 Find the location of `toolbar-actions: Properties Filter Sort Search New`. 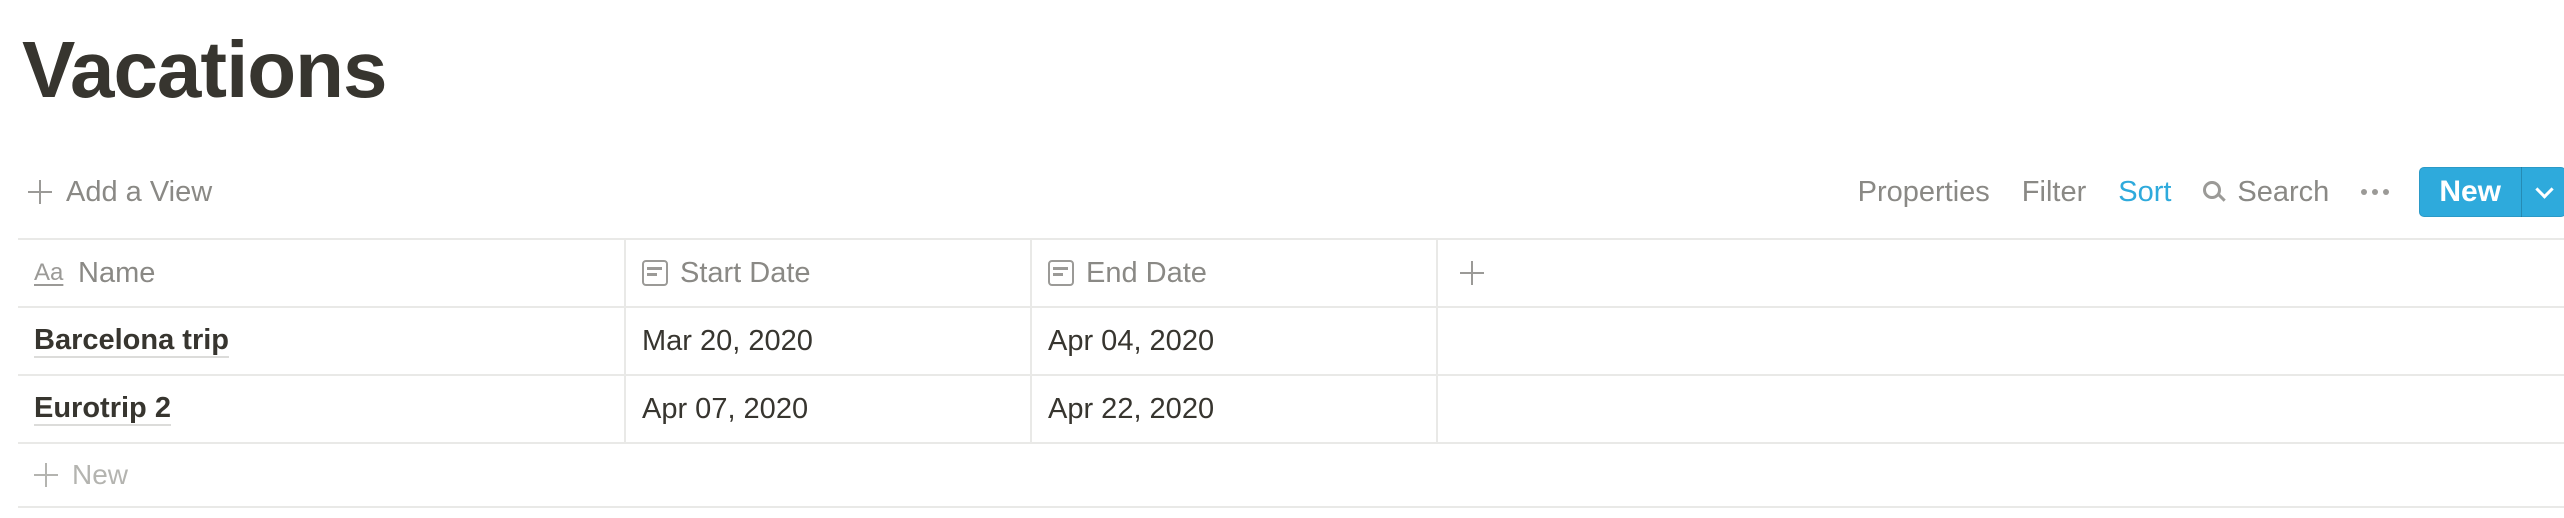

toolbar-actions: Properties Filter Sort Search New is located at coordinates (2211, 192).